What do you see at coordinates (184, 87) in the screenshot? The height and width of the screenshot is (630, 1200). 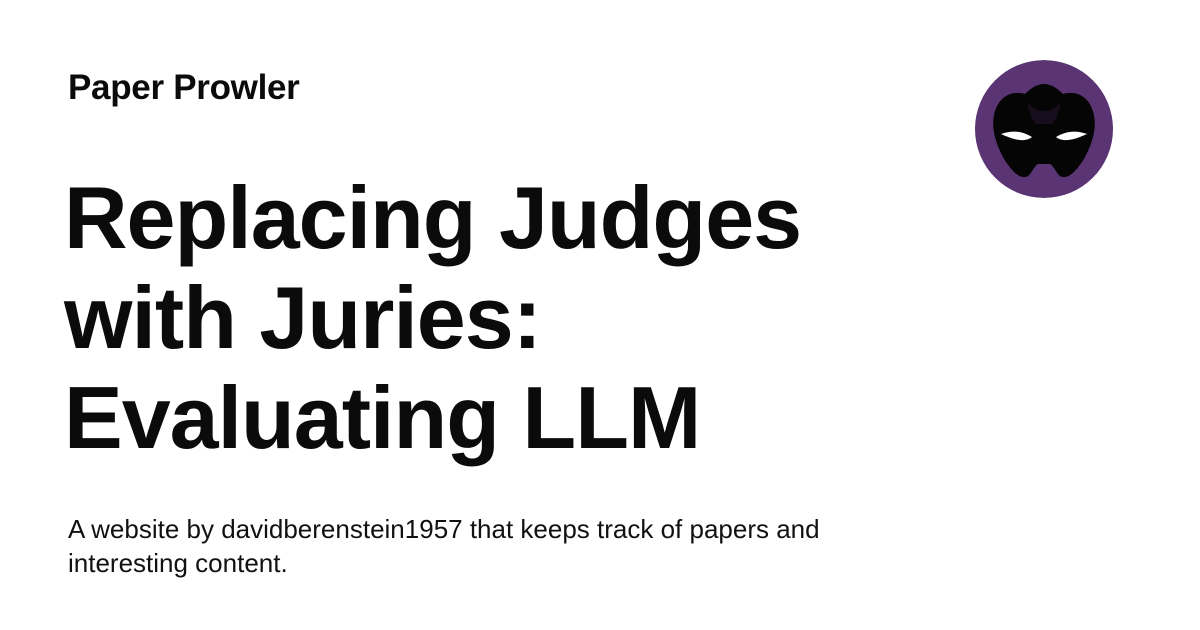 I see `site-name: Paper Prowler` at bounding box center [184, 87].